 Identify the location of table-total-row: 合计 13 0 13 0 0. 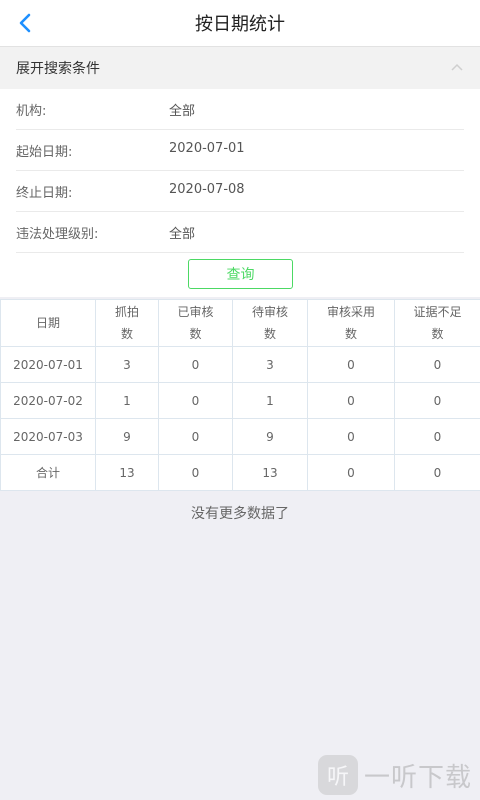
(240, 472).